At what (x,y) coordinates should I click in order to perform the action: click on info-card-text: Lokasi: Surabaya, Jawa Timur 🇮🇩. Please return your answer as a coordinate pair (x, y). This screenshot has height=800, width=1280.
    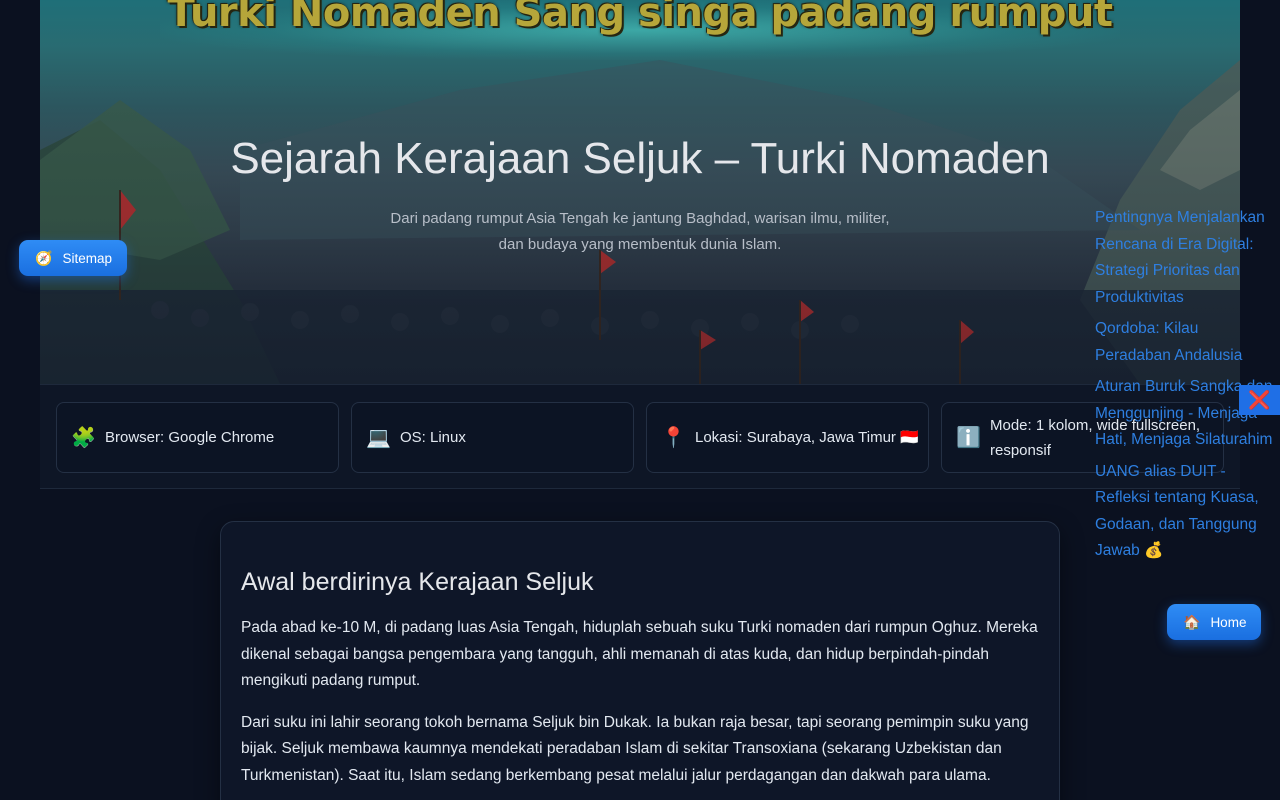
    Looking at the image, I should click on (807, 437).